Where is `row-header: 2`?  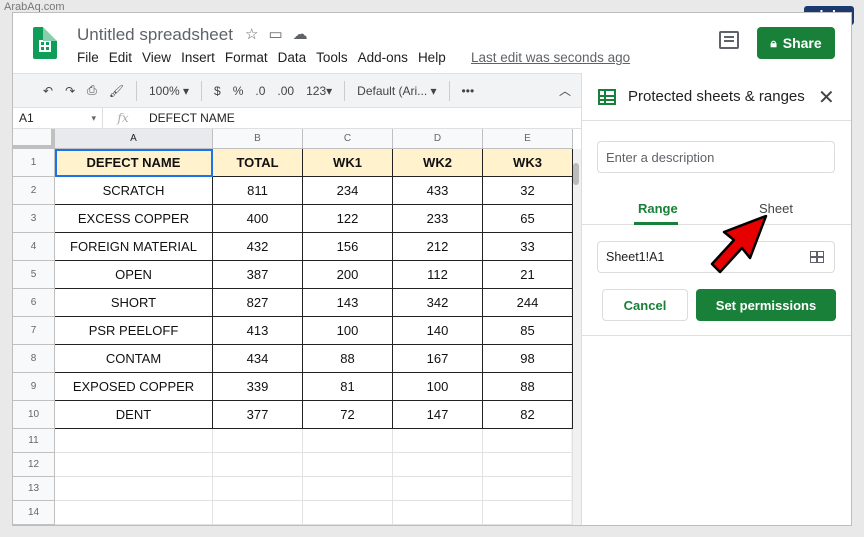
row-header: 2 is located at coordinates (34, 191).